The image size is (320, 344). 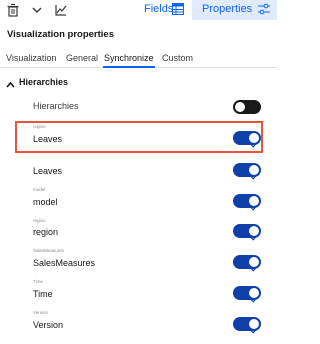 I want to click on section-title: Hierarchies, so click(x=44, y=82).